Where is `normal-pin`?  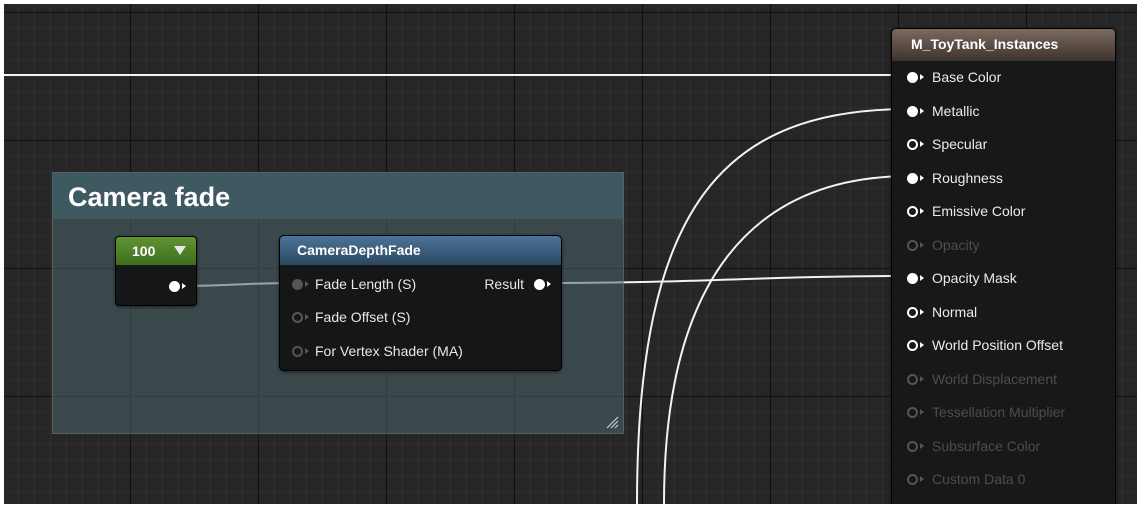 normal-pin is located at coordinates (912, 312).